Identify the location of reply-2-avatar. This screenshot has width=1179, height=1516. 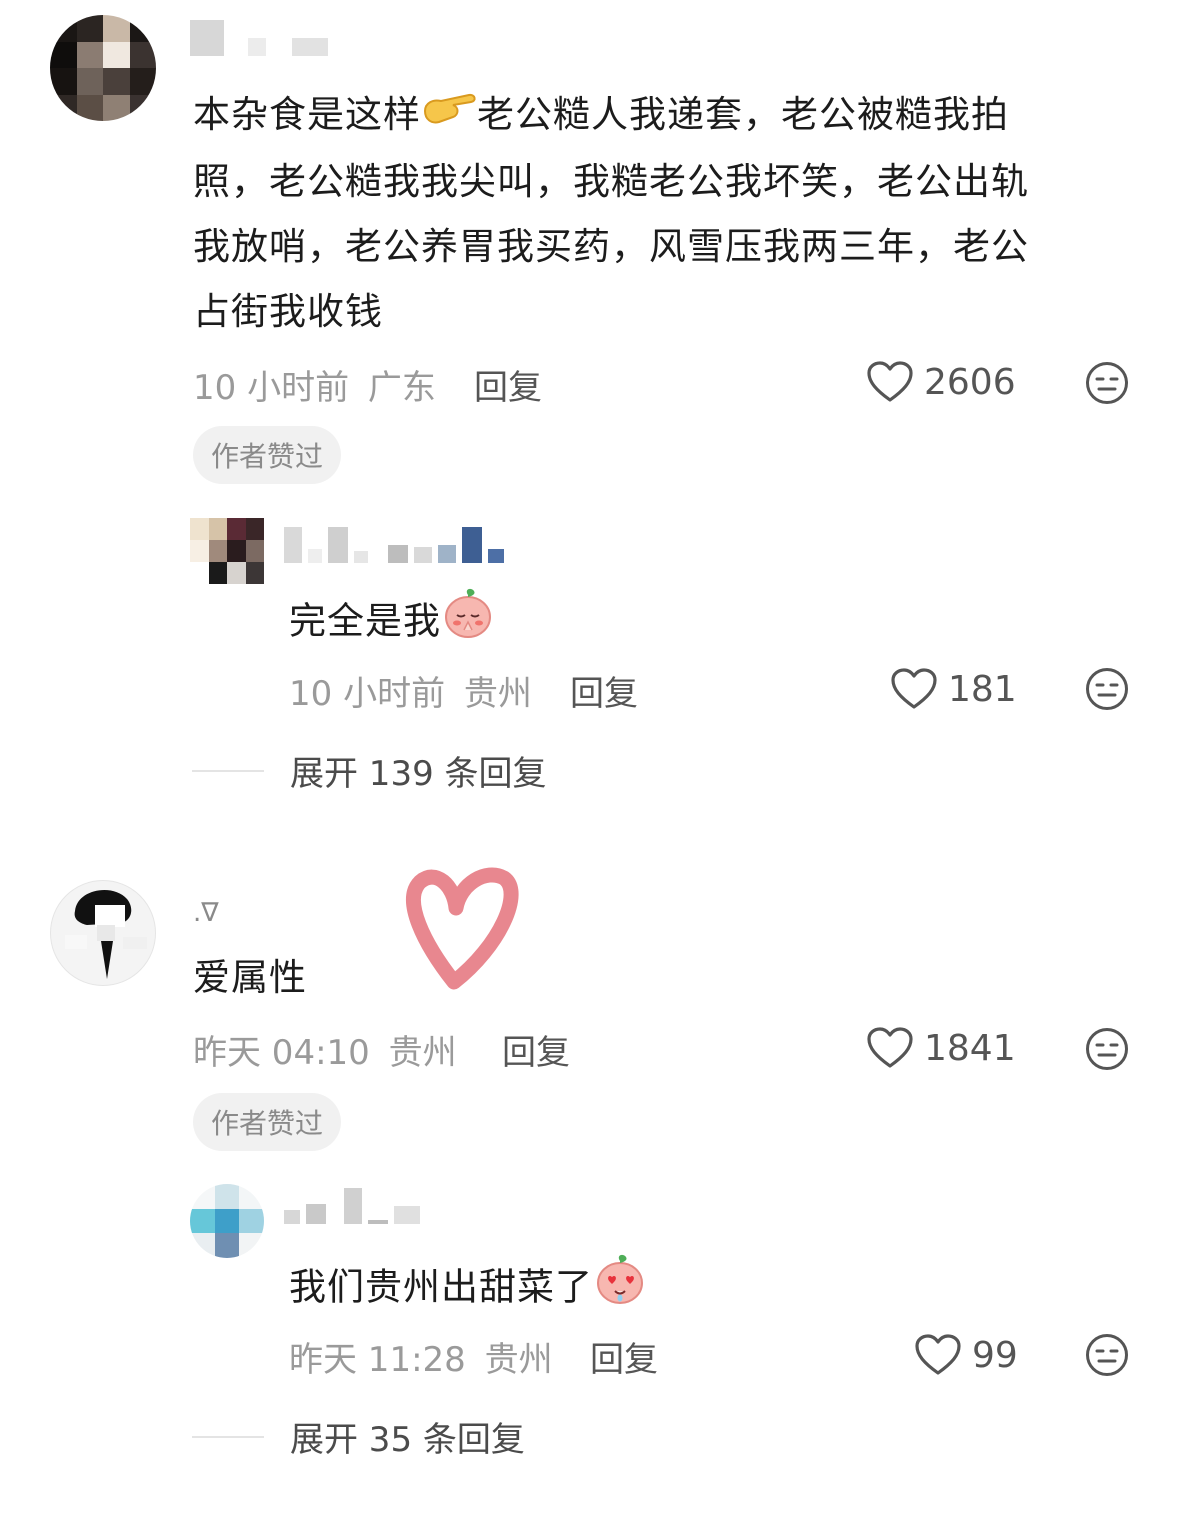
(227, 1221).